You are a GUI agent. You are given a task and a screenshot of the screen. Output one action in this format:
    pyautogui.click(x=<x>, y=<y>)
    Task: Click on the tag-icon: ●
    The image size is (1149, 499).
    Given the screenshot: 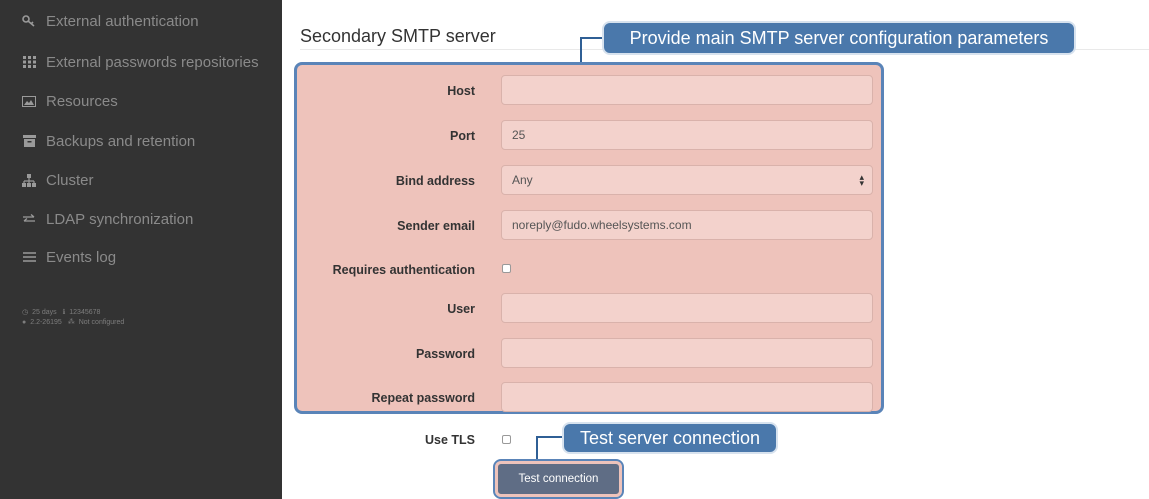 What is the action you would take?
    pyautogui.click(x=24, y=322)
    